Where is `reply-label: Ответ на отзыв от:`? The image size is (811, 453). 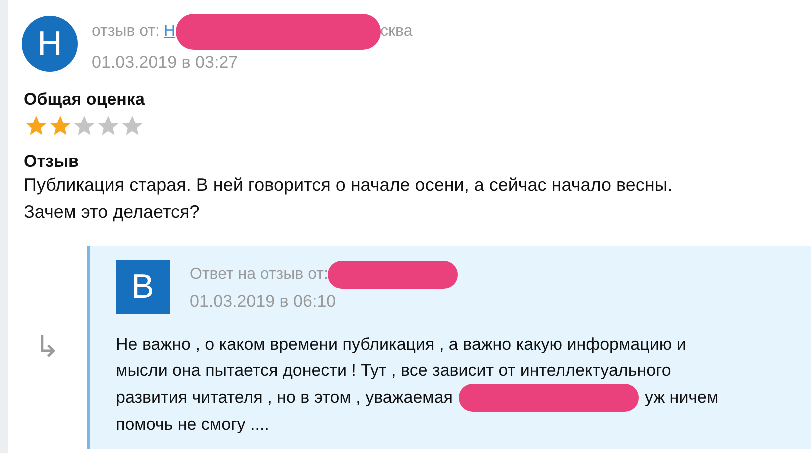
reply-label: Ответ на отзыв от: is located at coordinates (259, 275).